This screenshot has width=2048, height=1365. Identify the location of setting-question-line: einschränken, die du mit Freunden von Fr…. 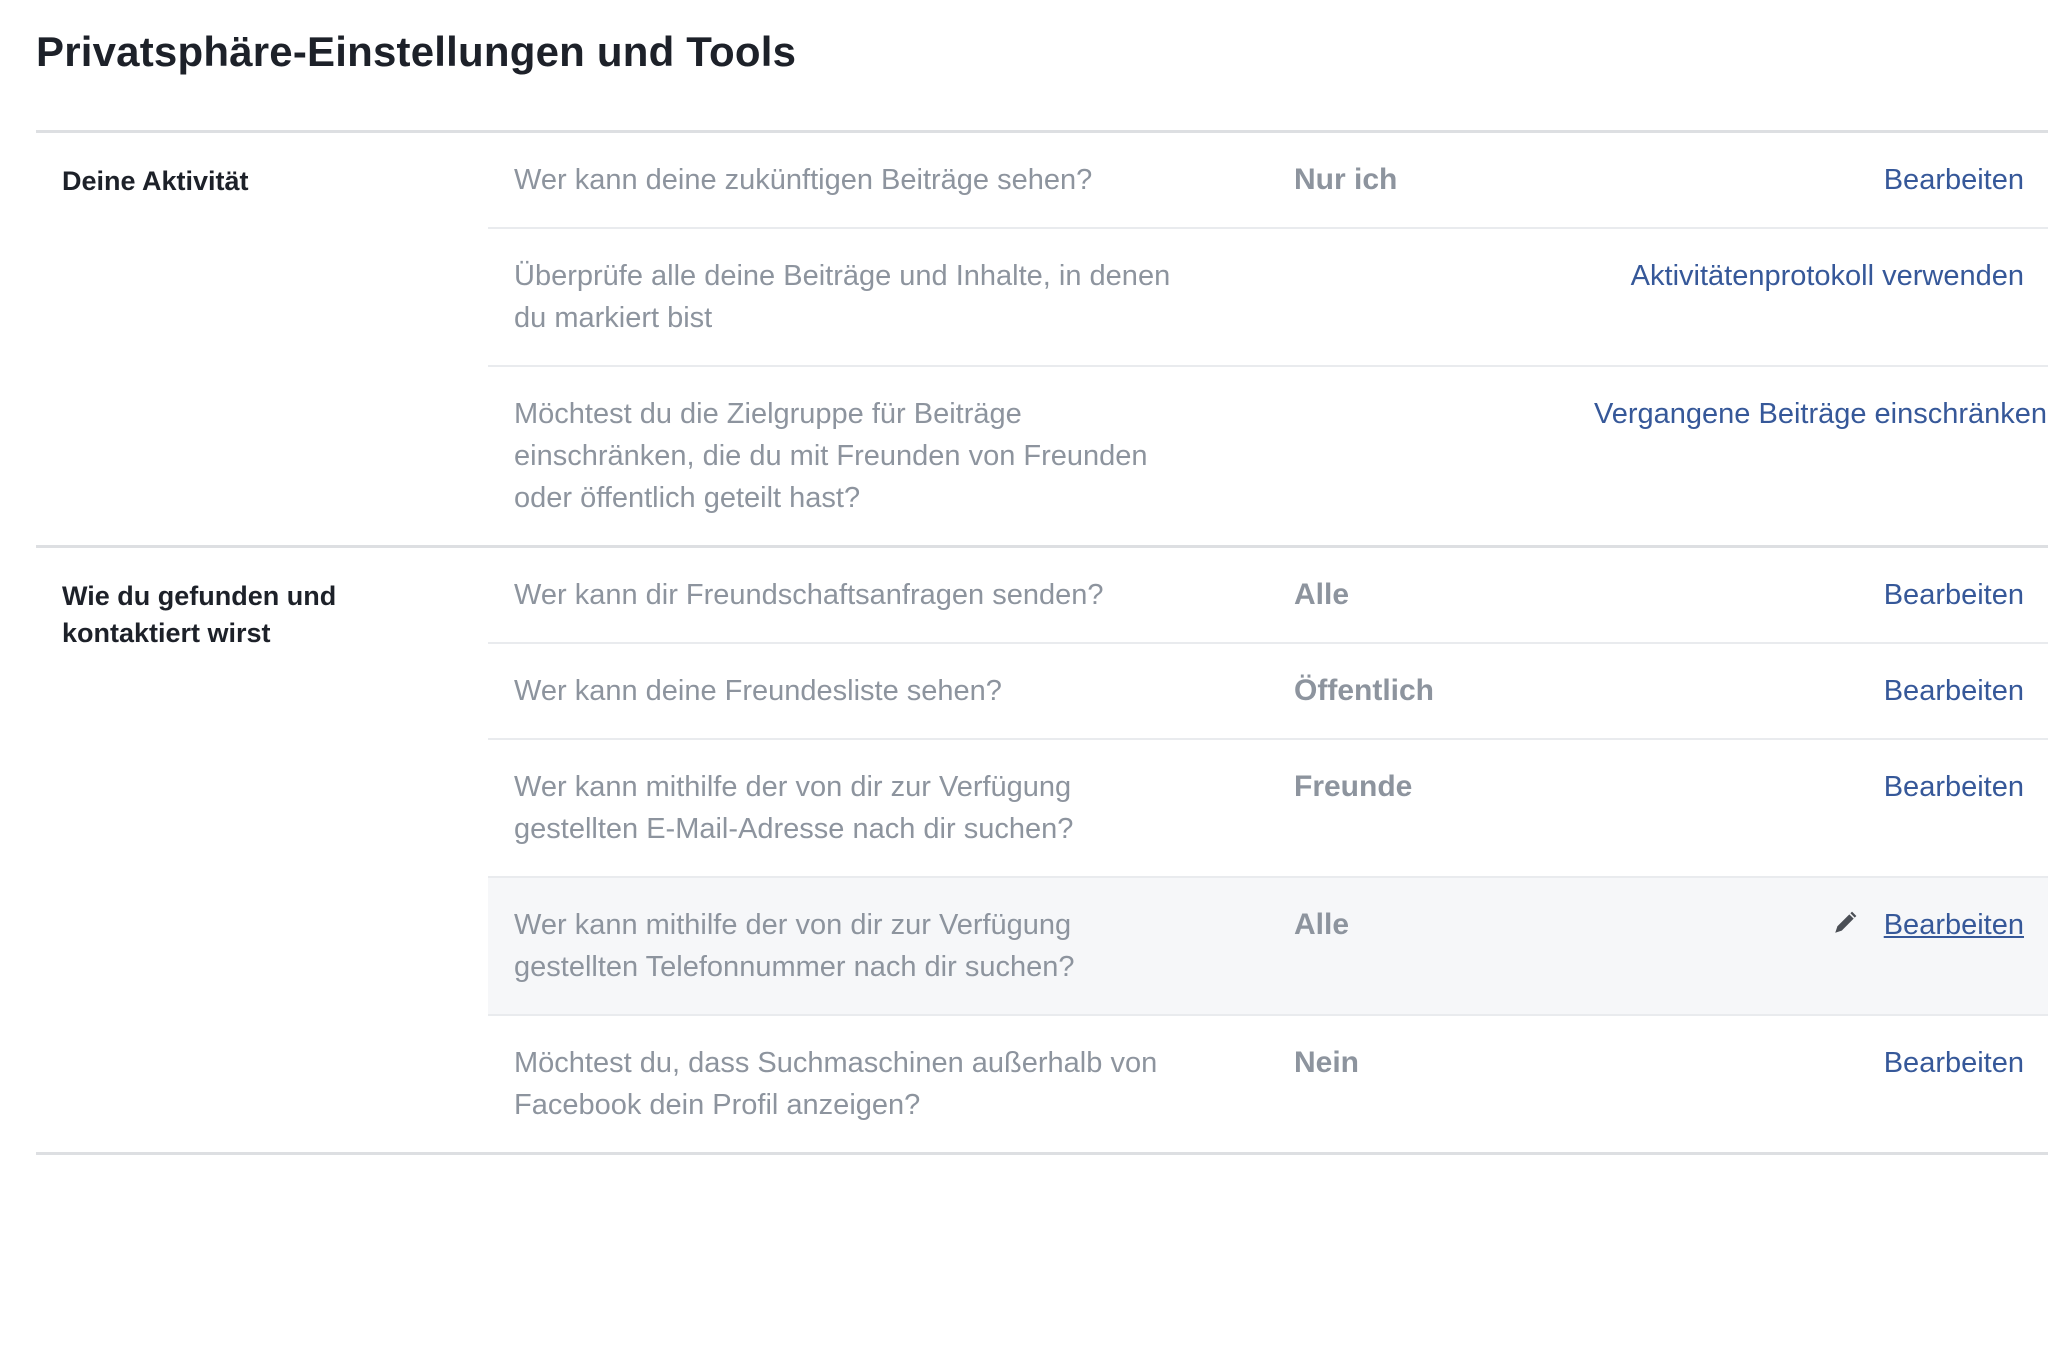
(831, 456).